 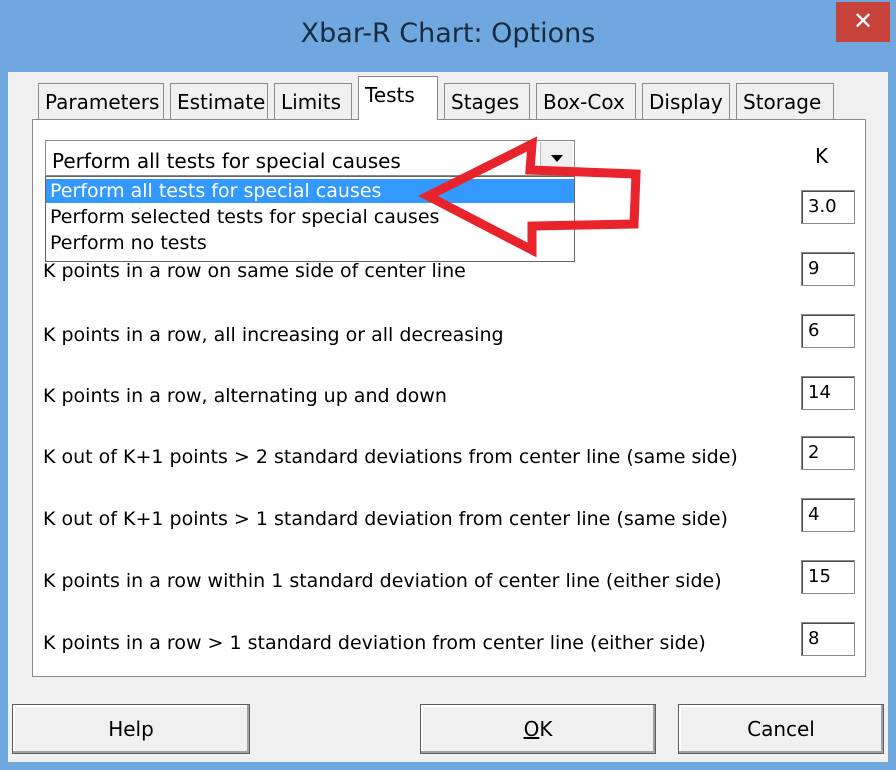 I want to click on arrow-shape, so click(x=529, y=197).